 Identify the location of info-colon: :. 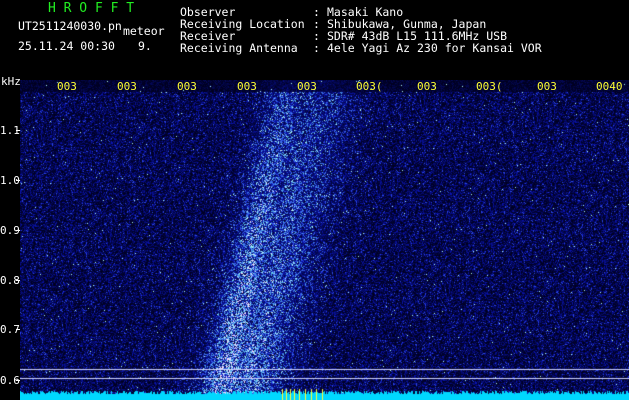
(316, 48).